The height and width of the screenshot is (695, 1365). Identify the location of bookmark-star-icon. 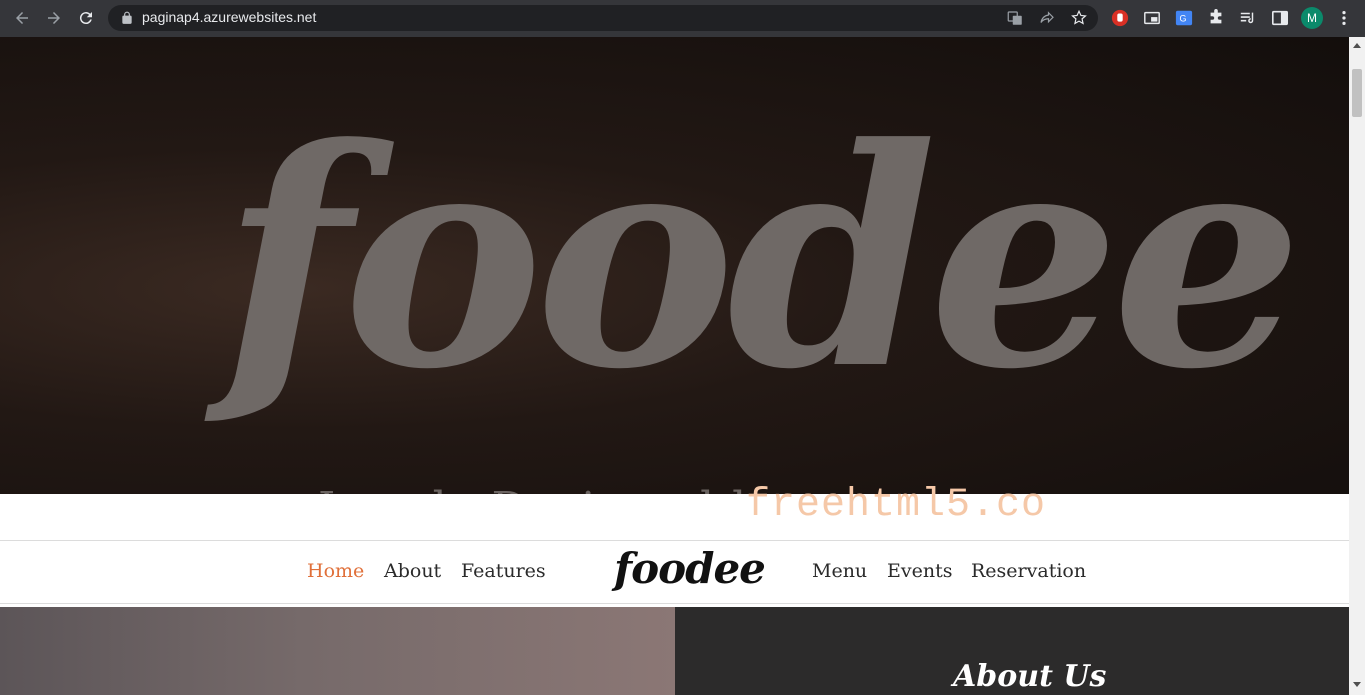
(1079, 18).